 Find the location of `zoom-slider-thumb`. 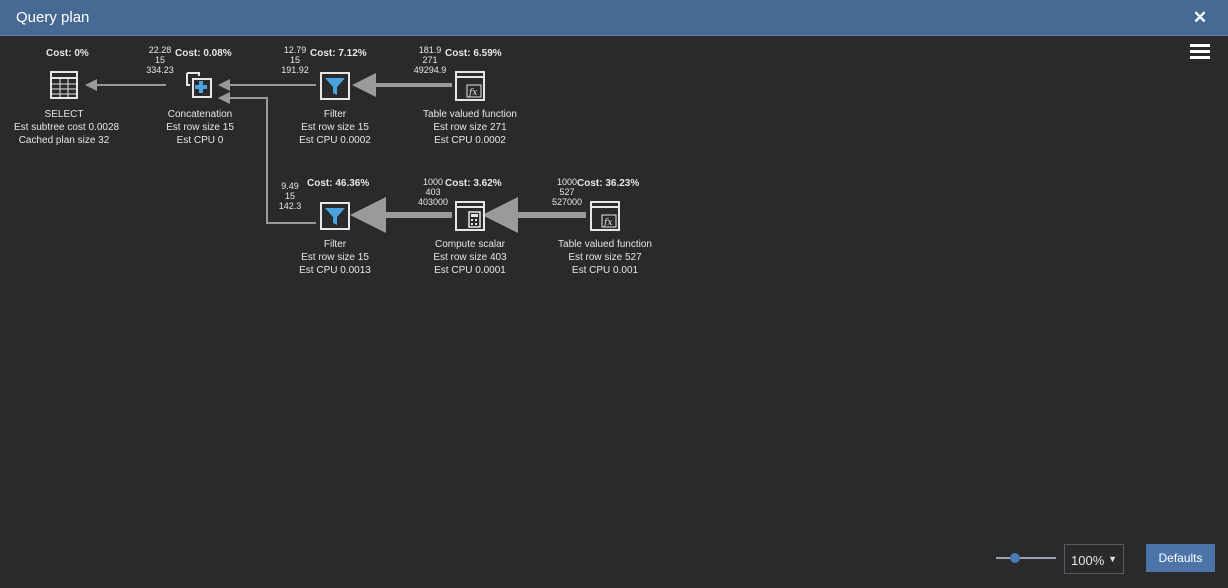

zoom-slider-thumb is located at coordinates (1015, 558).